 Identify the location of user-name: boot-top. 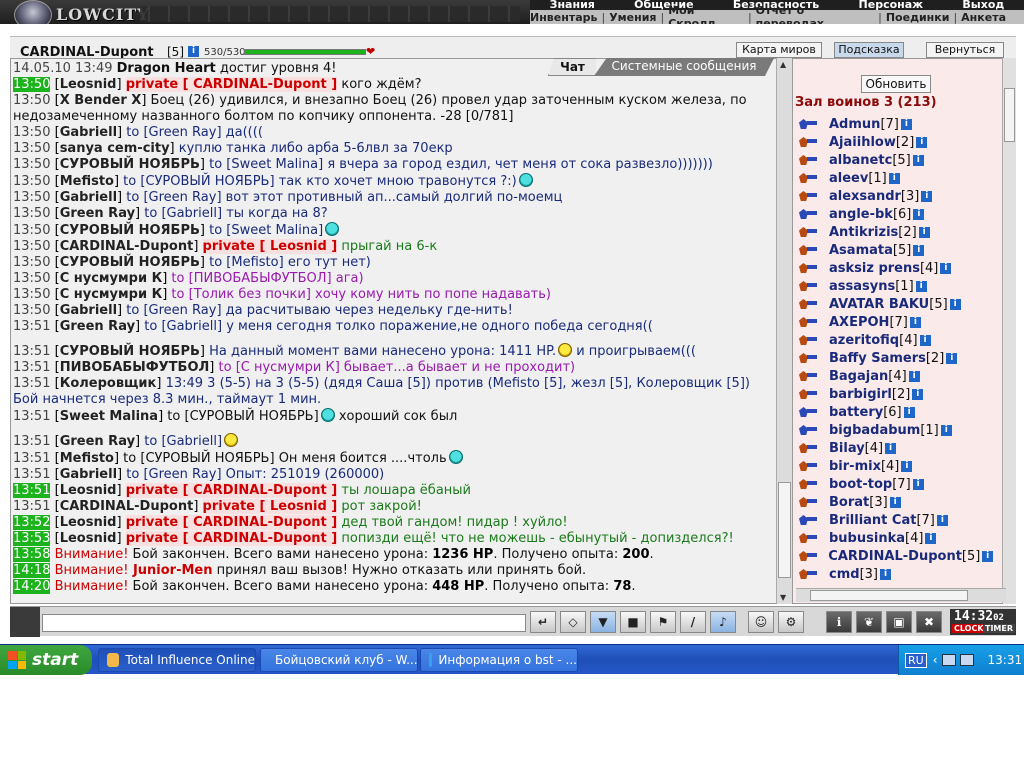
(860, 484).